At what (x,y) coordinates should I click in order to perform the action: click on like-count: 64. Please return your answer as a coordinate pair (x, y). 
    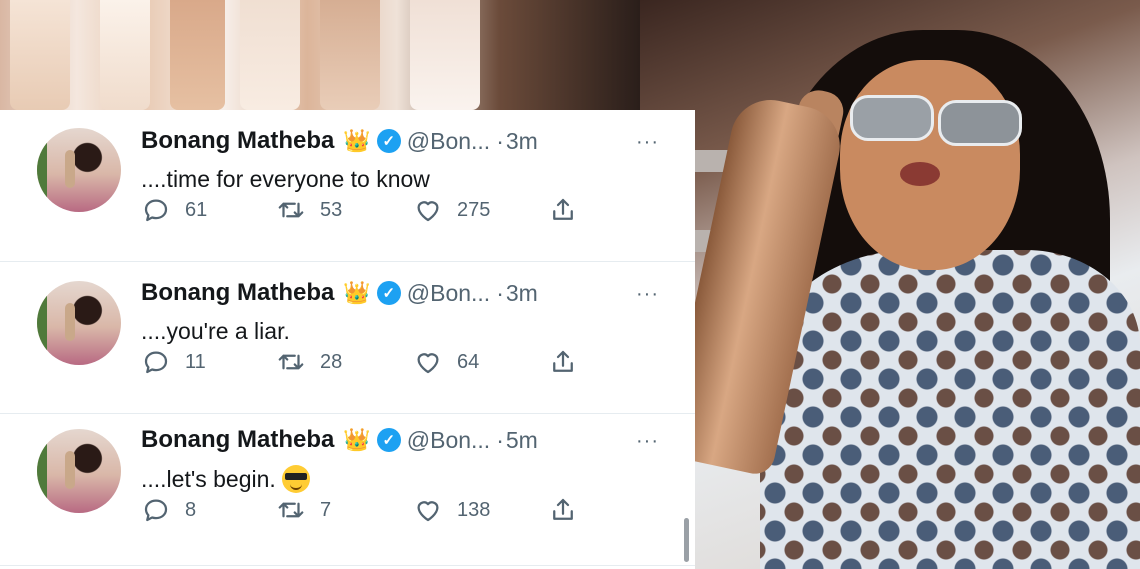
    Looking at the image, I should click on (468, 361).